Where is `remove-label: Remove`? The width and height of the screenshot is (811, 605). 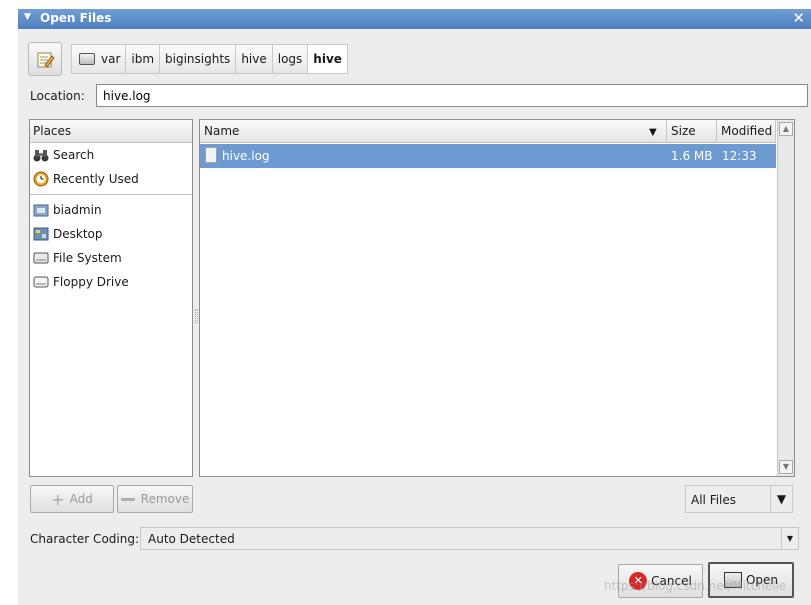 remove-label: Remove is located at coordinates (165, 499).